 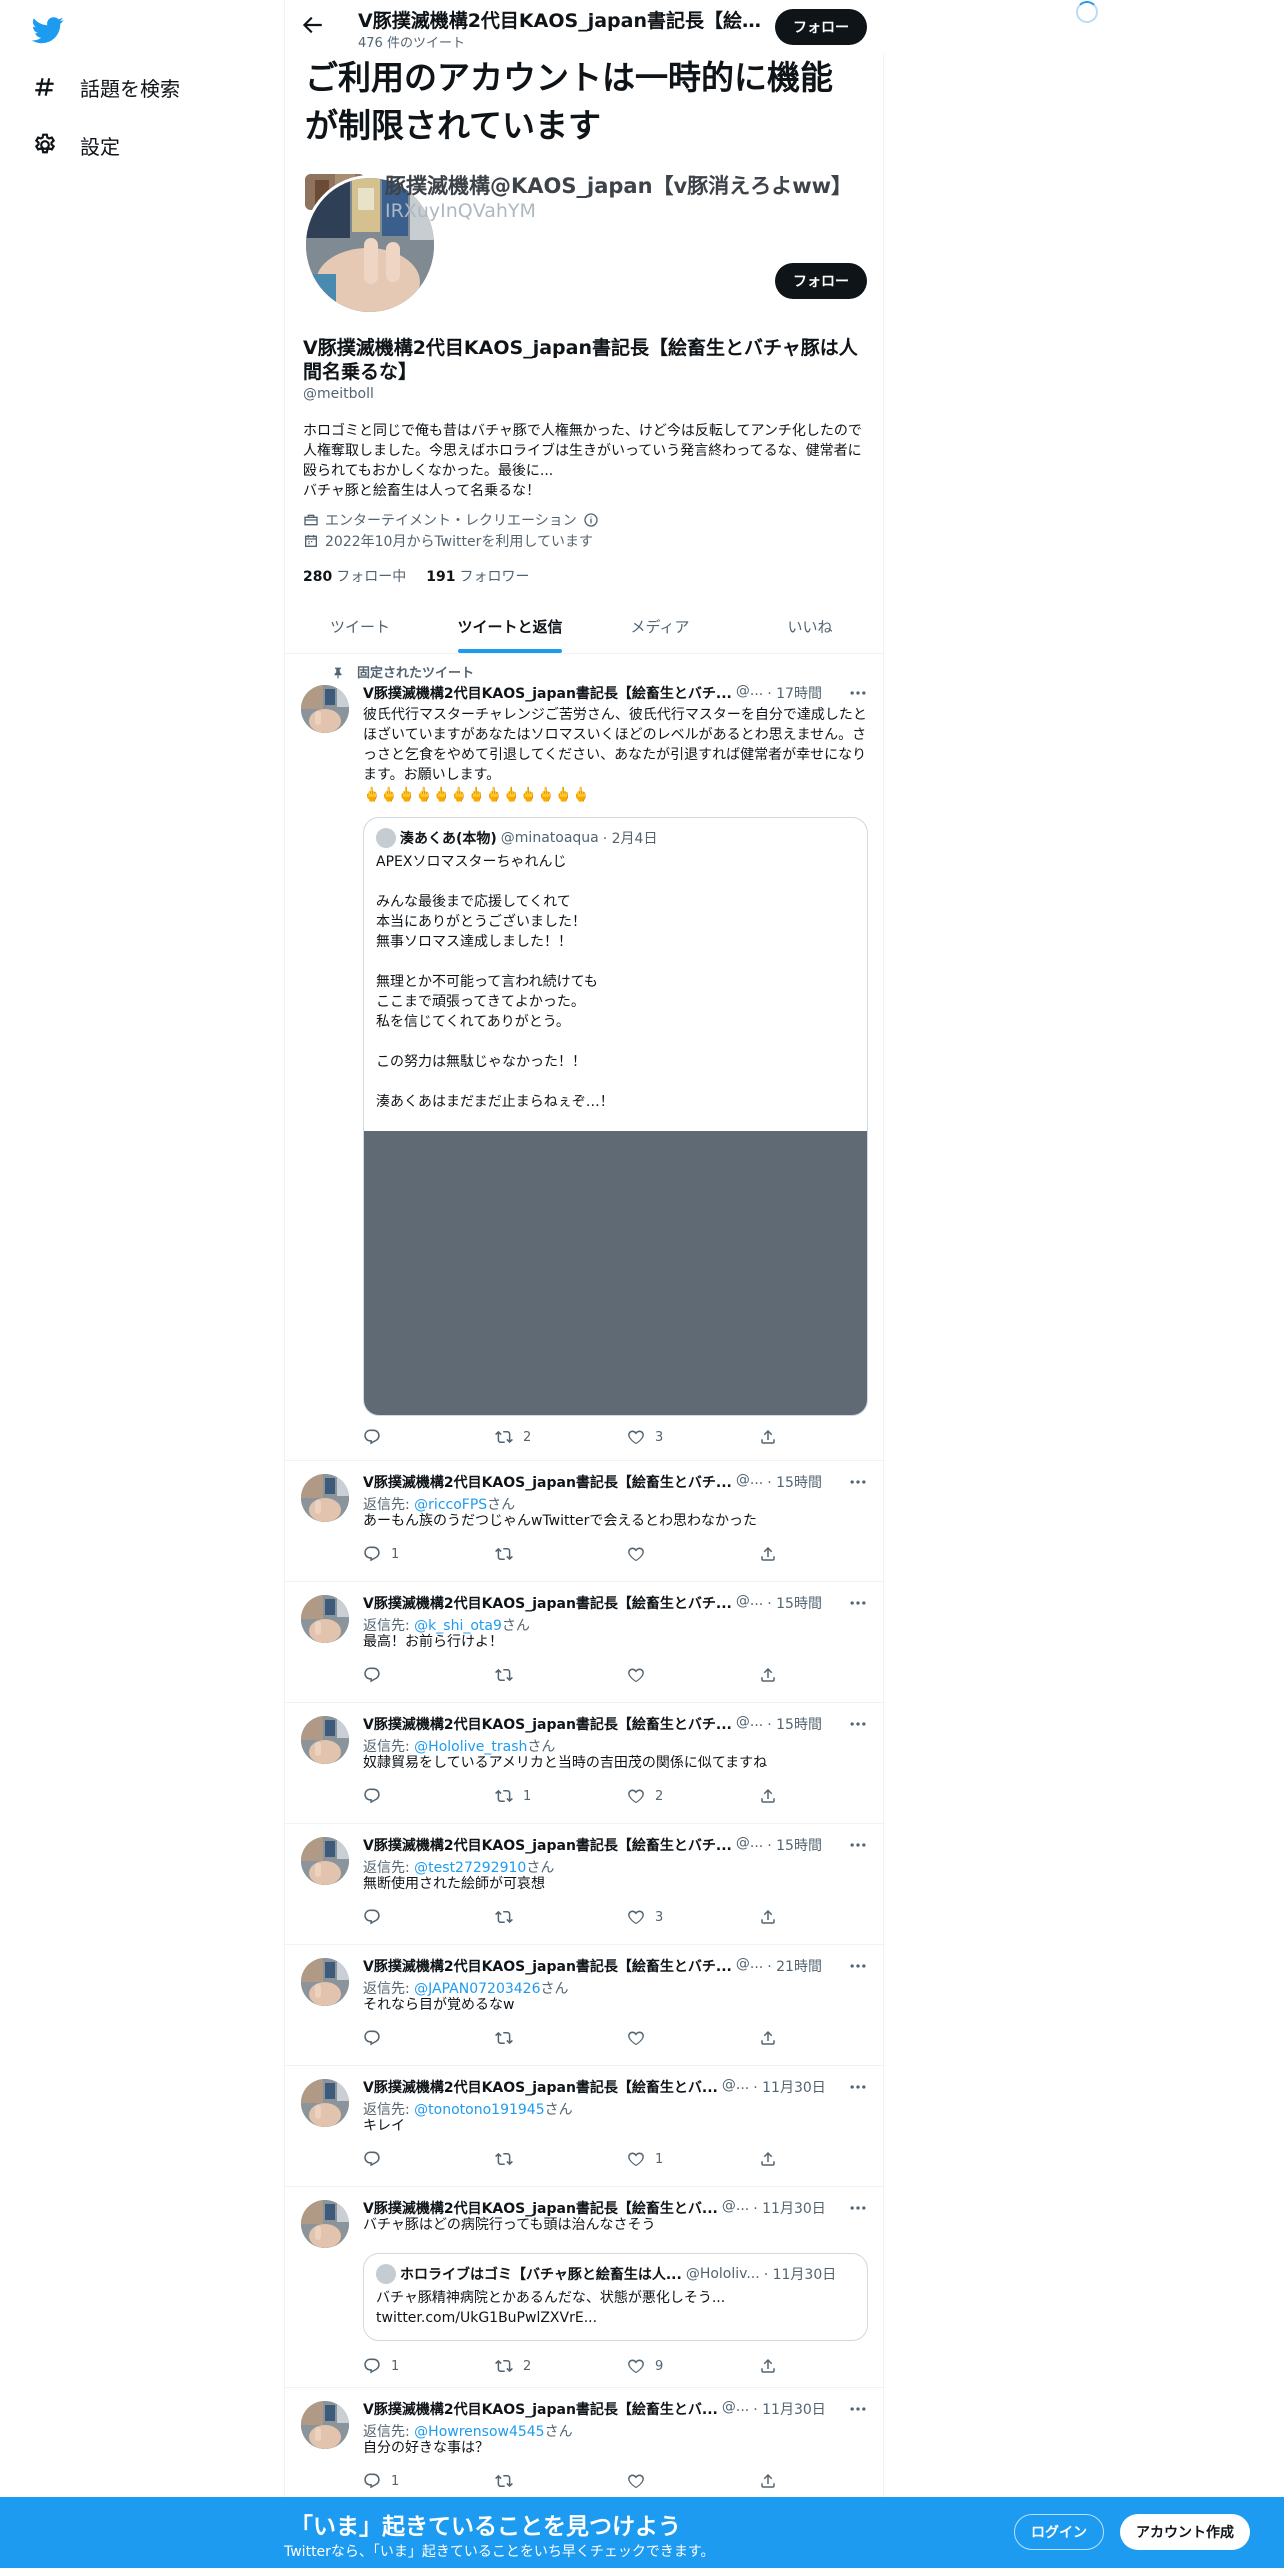 What do you see at coordinates (510, 626) in the screenshot?
I see `tab-tweets-and-replies: ツイートと返信` at bounding box center [510, 626].